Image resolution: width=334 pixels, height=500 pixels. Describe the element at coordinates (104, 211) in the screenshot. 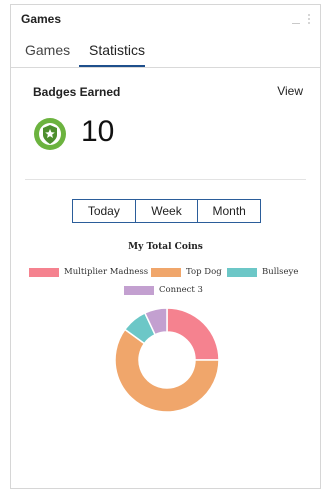

I see `range-today-button: Today` at that location.